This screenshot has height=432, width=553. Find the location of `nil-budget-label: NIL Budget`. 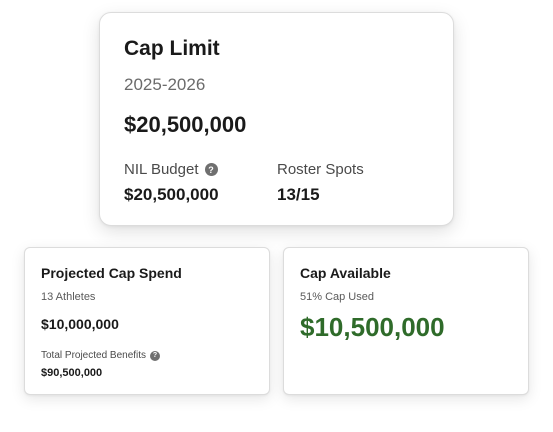

nil-budget-label: NIL Budget is located at coordinates (161, 169).